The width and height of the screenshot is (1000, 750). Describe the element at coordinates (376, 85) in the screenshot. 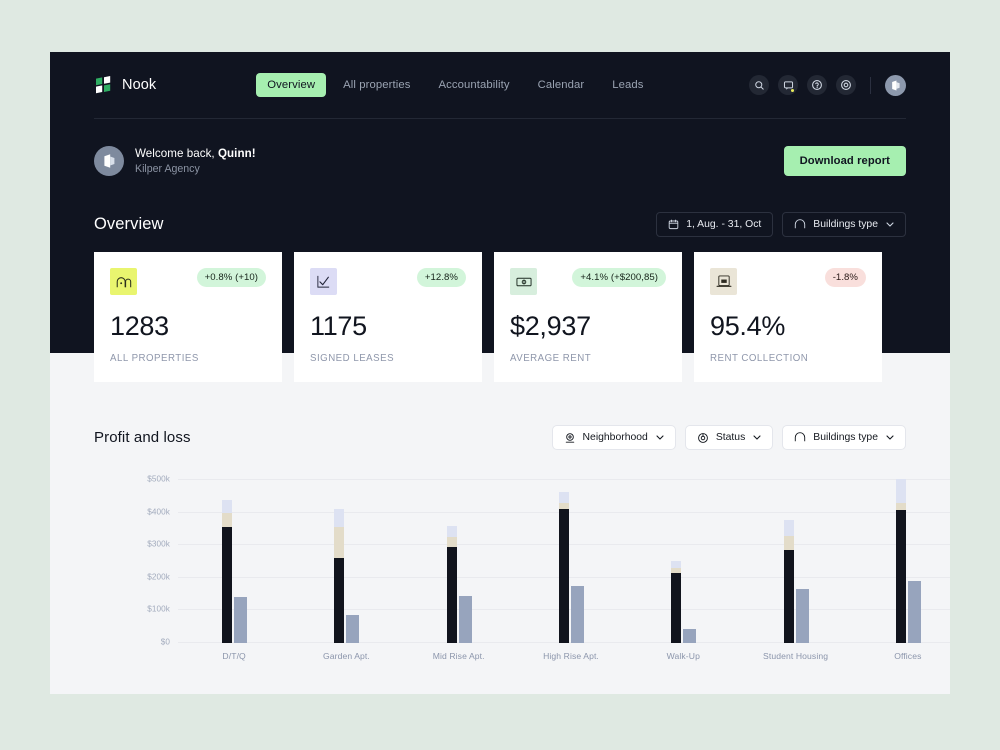

I see `nav-item-all-properties: All properties` at that location.